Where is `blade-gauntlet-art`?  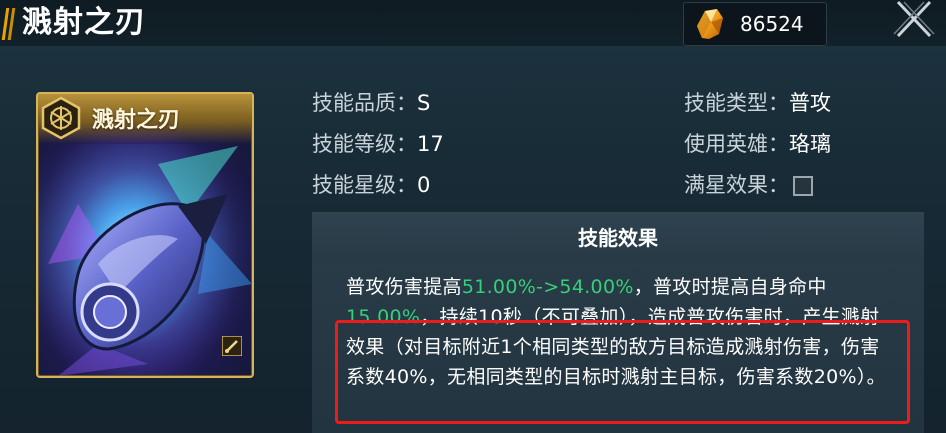 blade-gauntlet-art is located at coordinates (145, 260).